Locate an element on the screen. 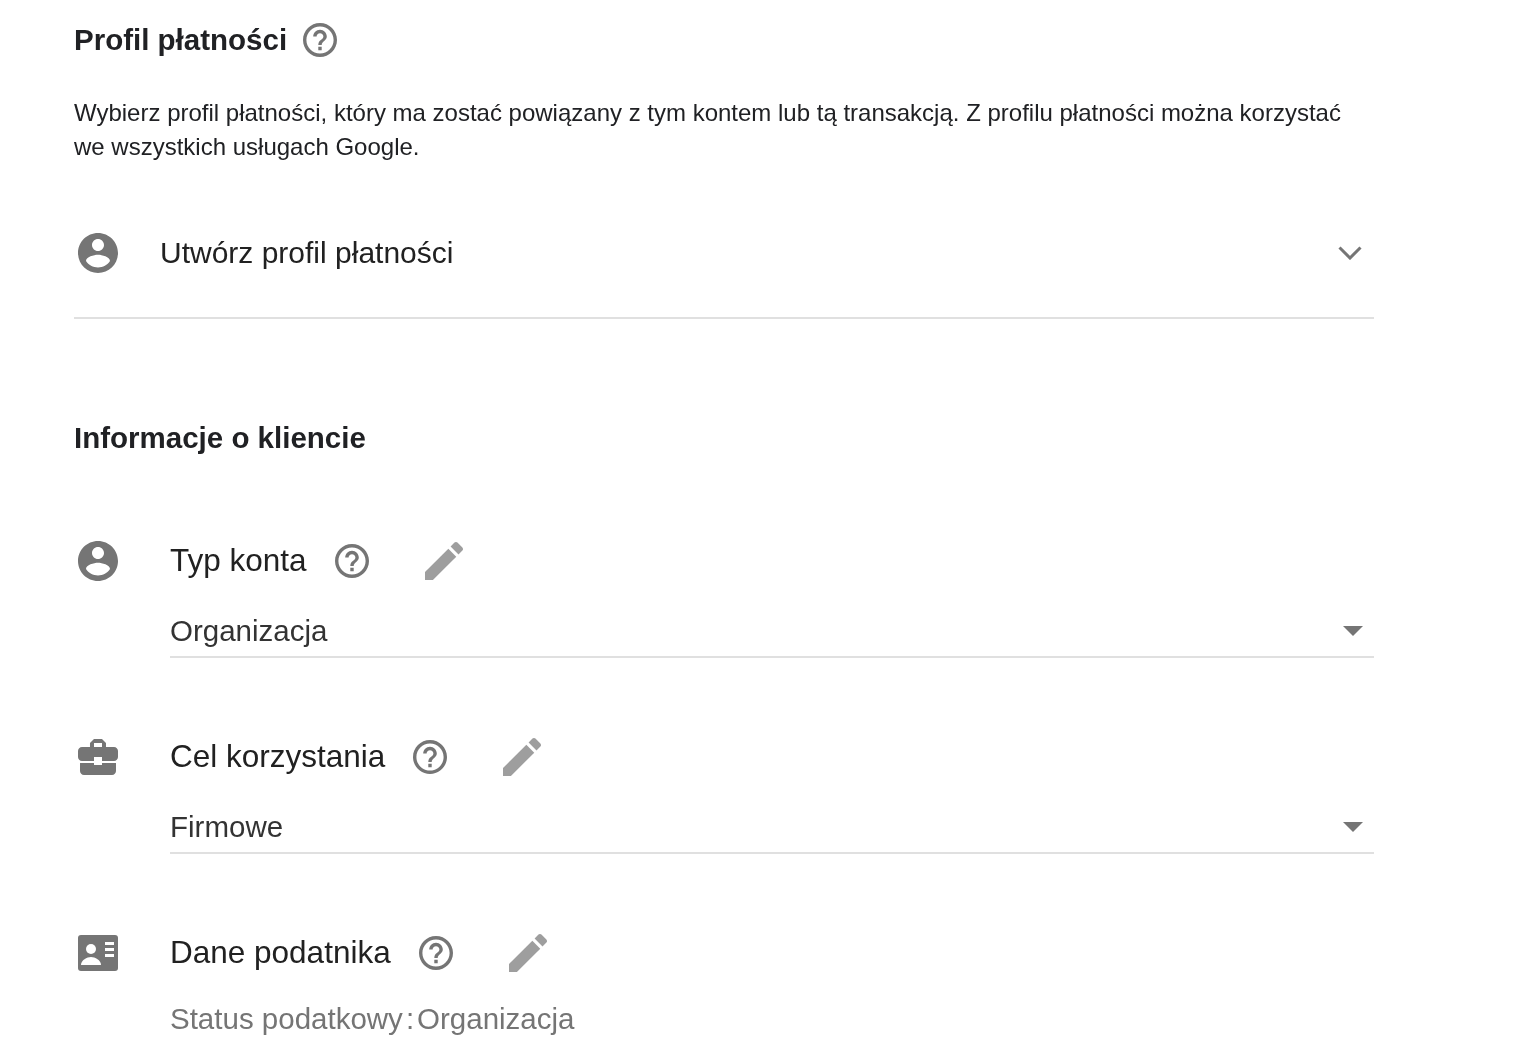  dropdown-field: Firmowe is located at coordinates (772, 828).